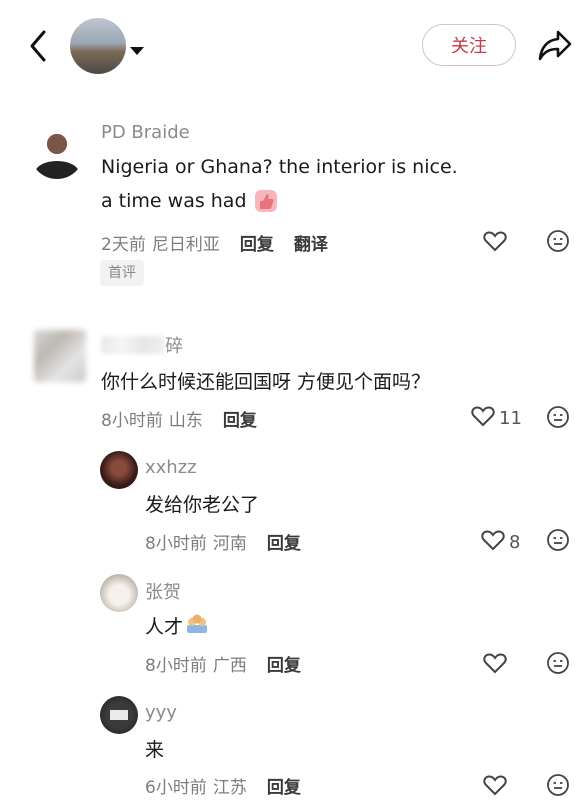 The height and width of the screenshot is (801, 588). Describe the element at coordinates (145, 132) in the screenshot. I see `comment-author: PD Braide` at that location.